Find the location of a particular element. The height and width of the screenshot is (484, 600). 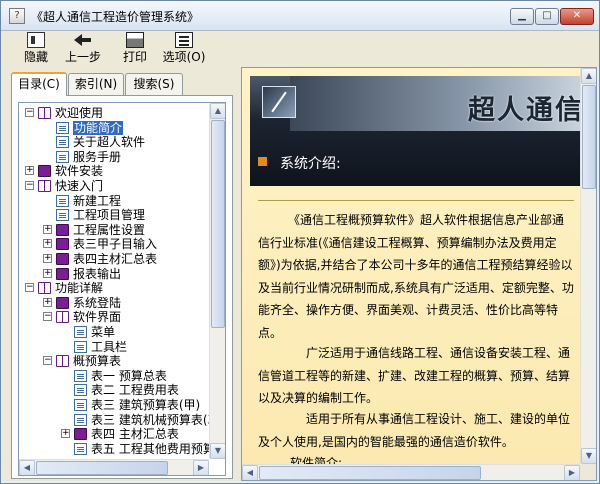

options-icon is located at coordinates (184, 40).